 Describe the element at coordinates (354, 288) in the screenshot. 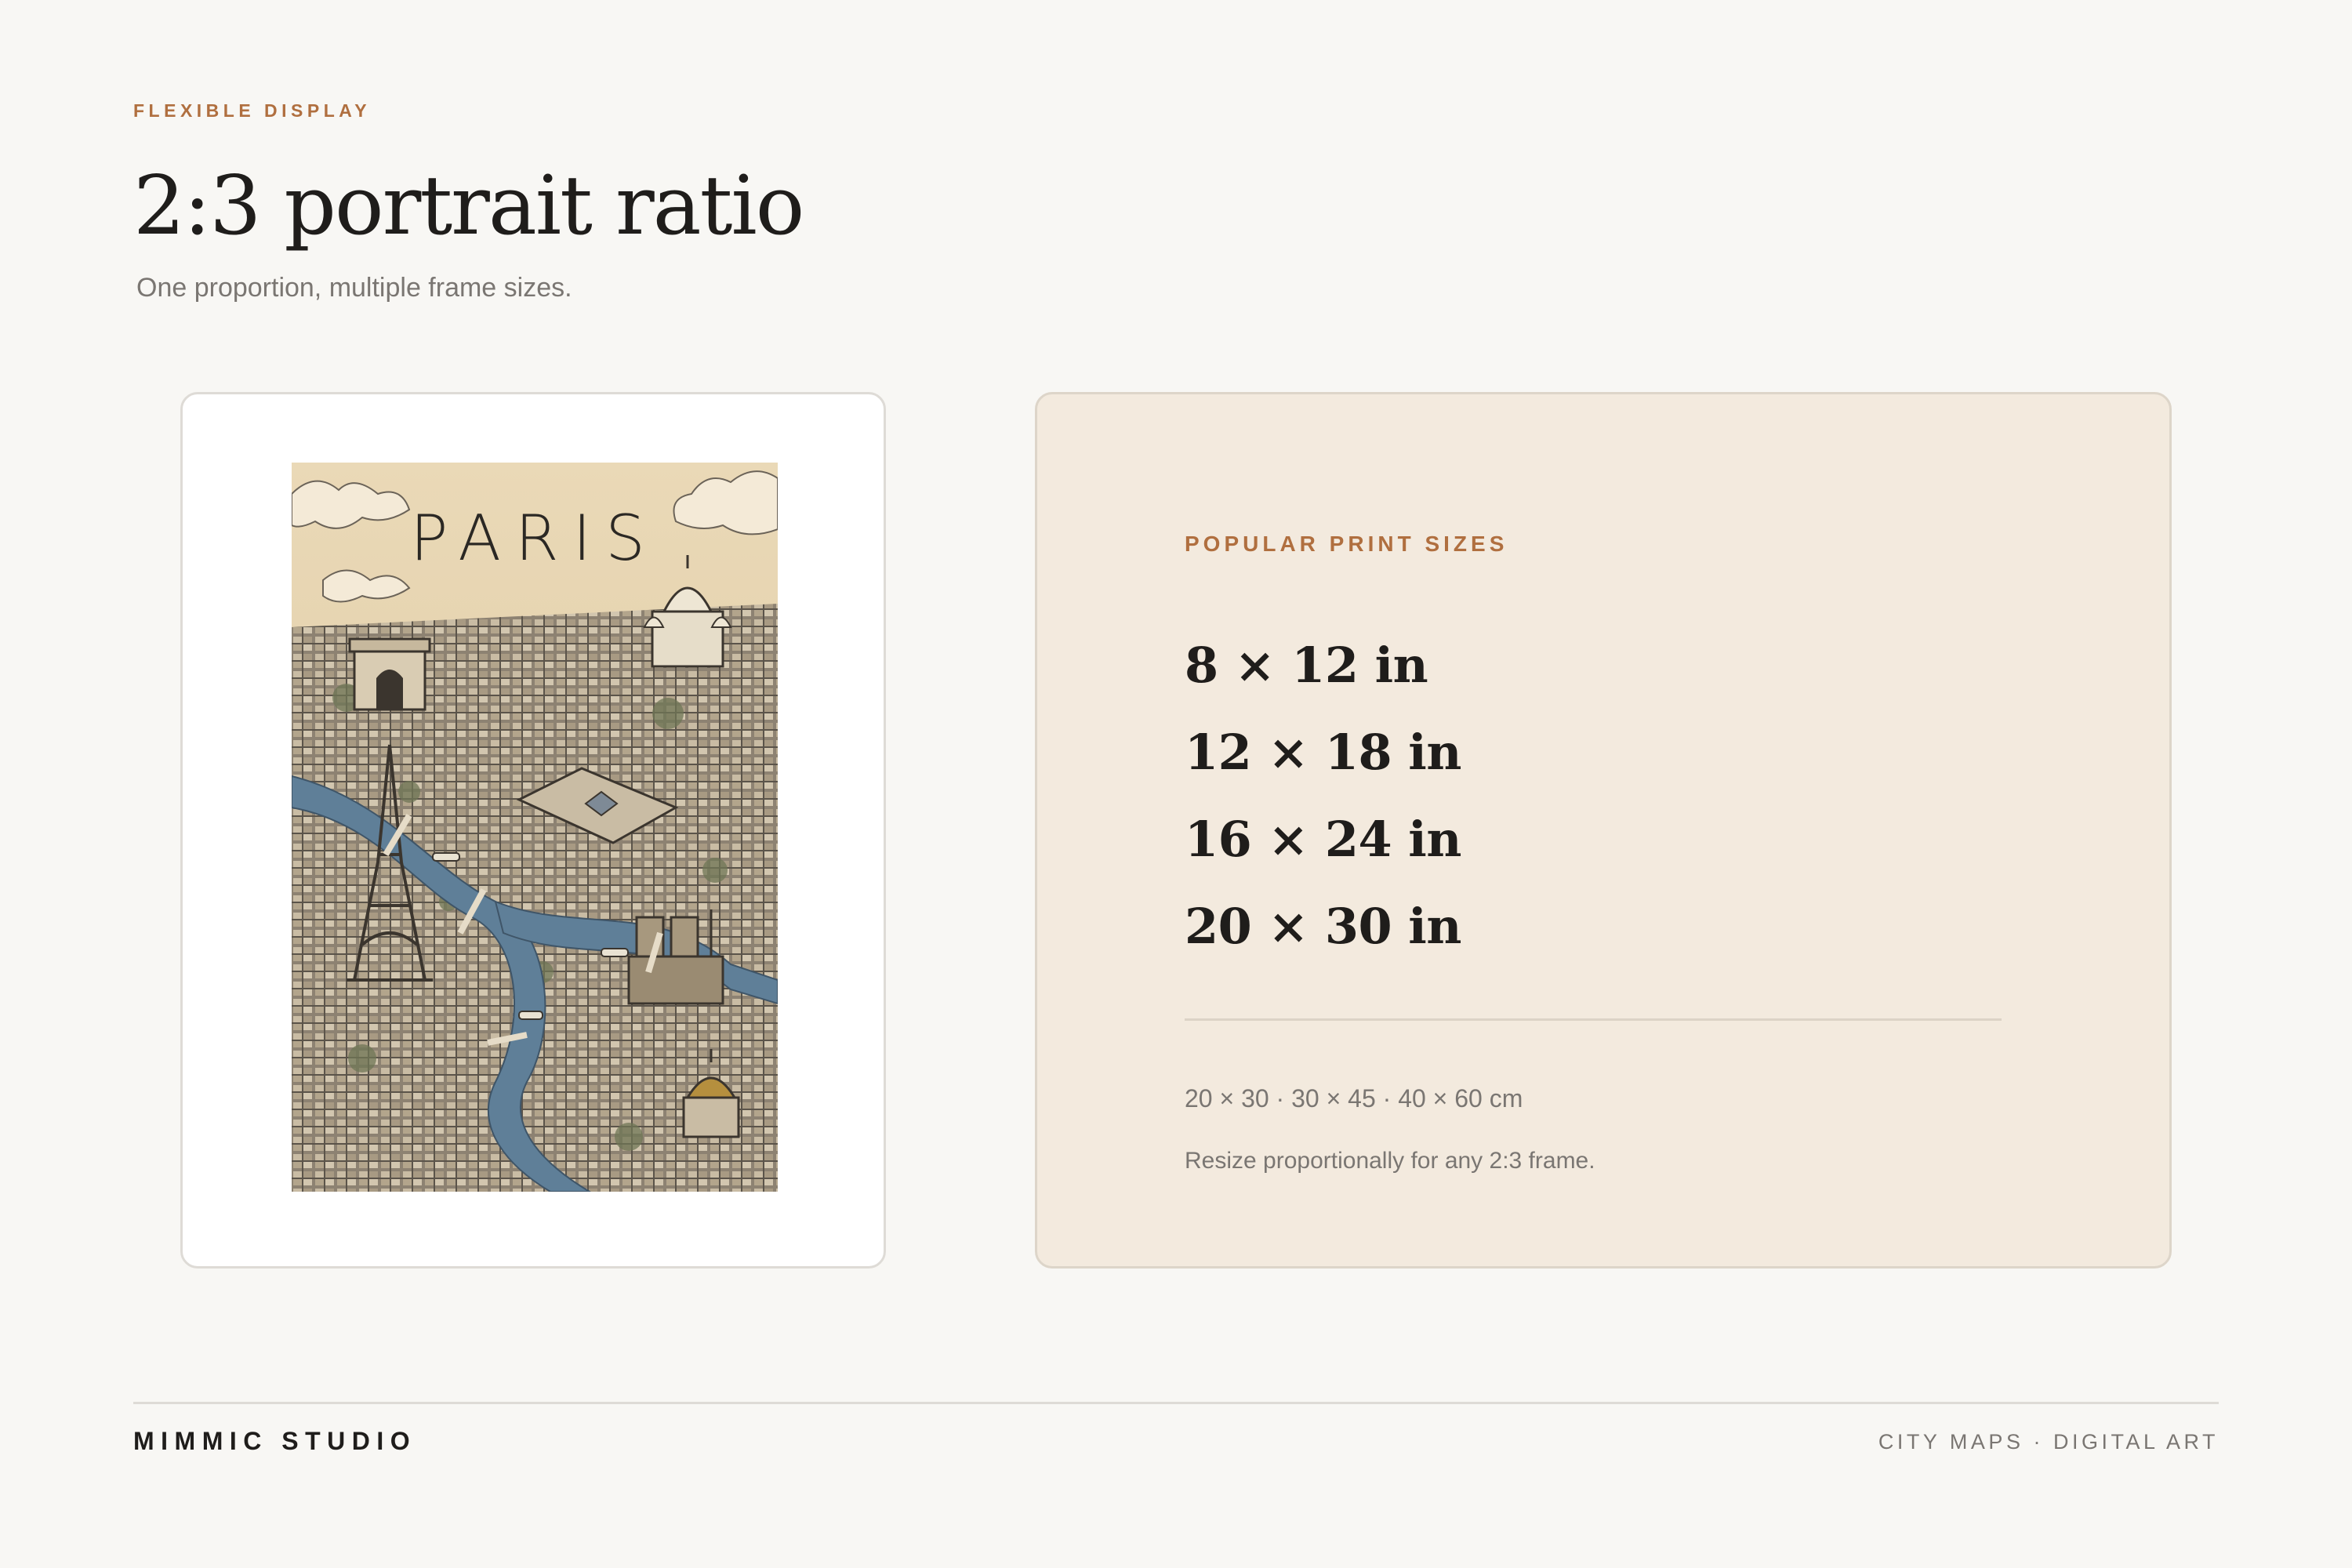

I see `page-subtitle: One proportion, multiple frame sizes.` at that location.